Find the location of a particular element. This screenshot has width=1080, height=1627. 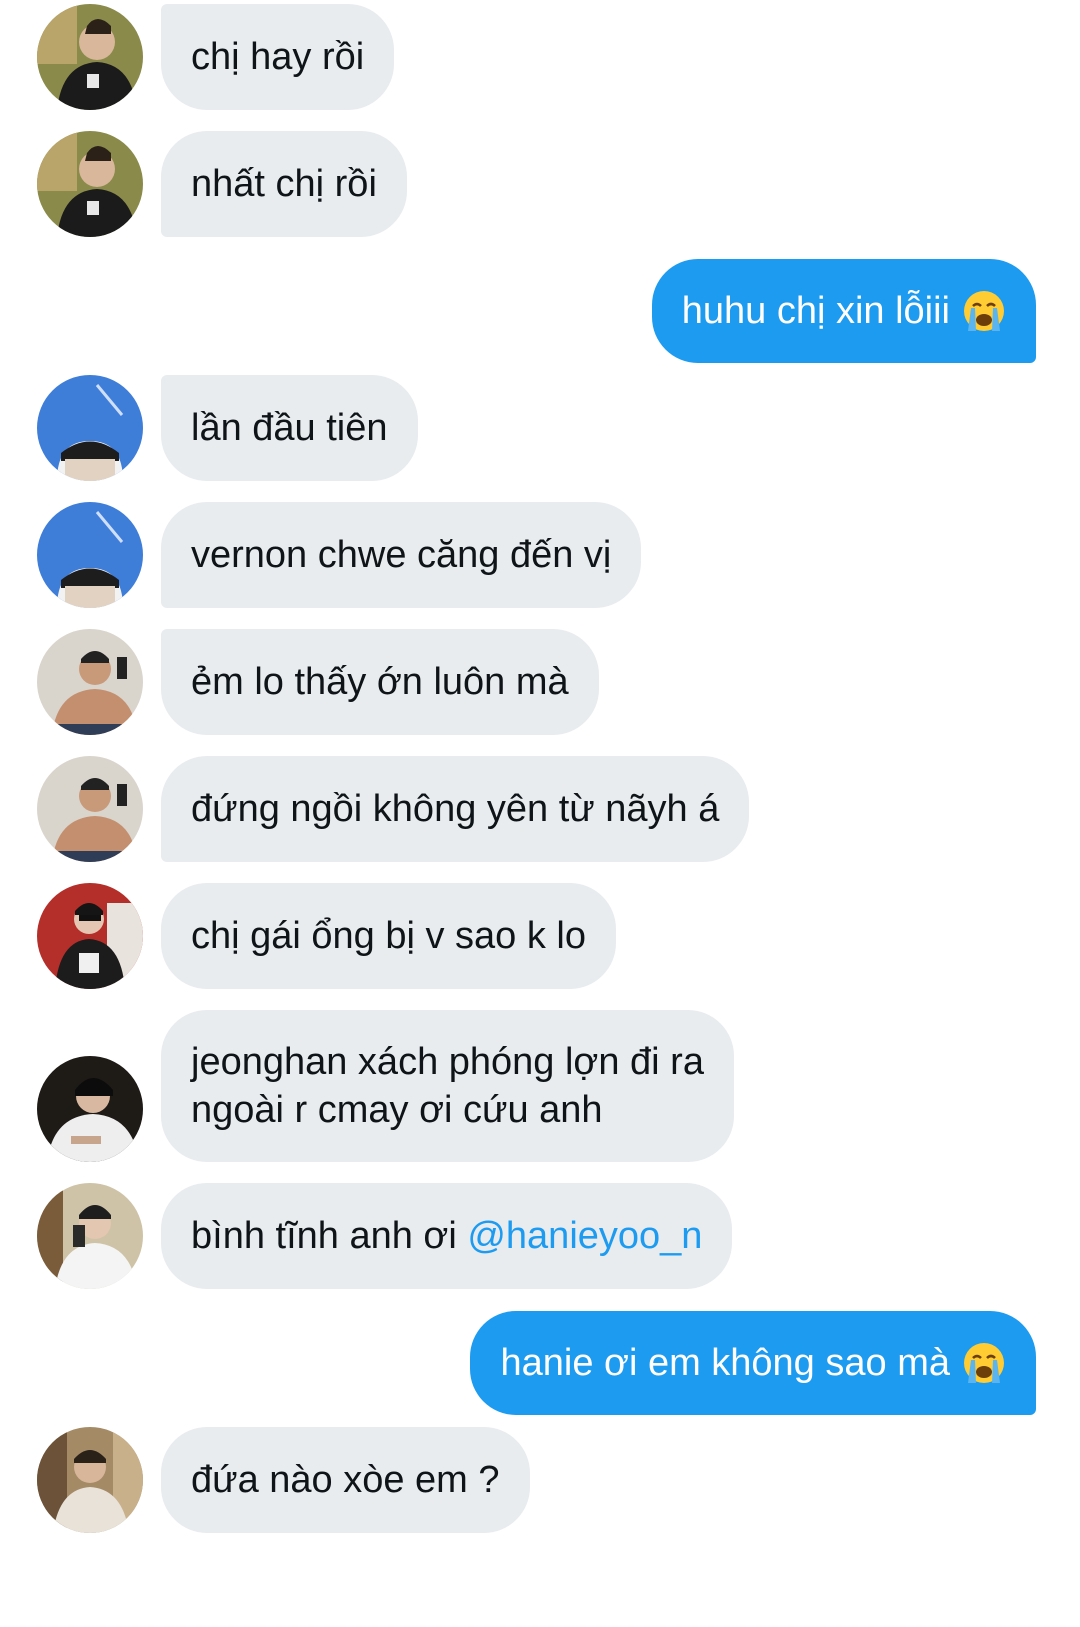

message-bubble: lần đầu tiên is located at coordinates (289, 428).